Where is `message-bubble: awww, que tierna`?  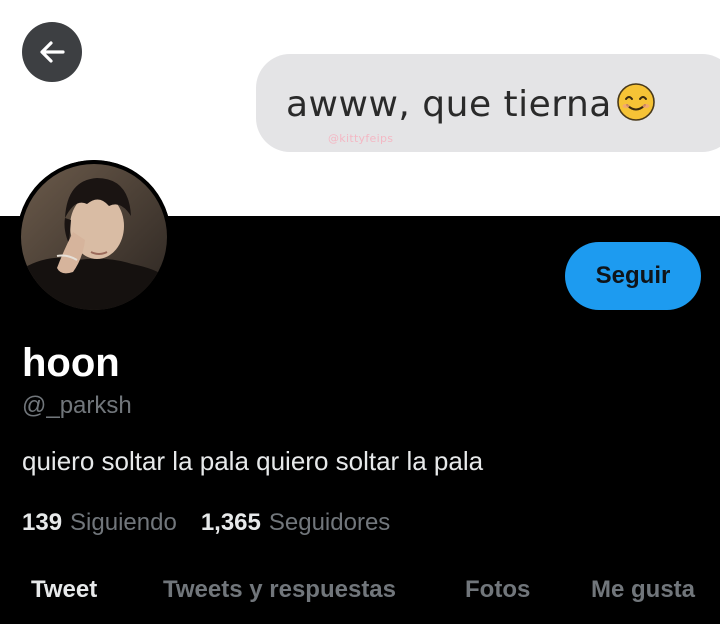 message-bubble: awww, que tierna is located at coordinates (488, 103).